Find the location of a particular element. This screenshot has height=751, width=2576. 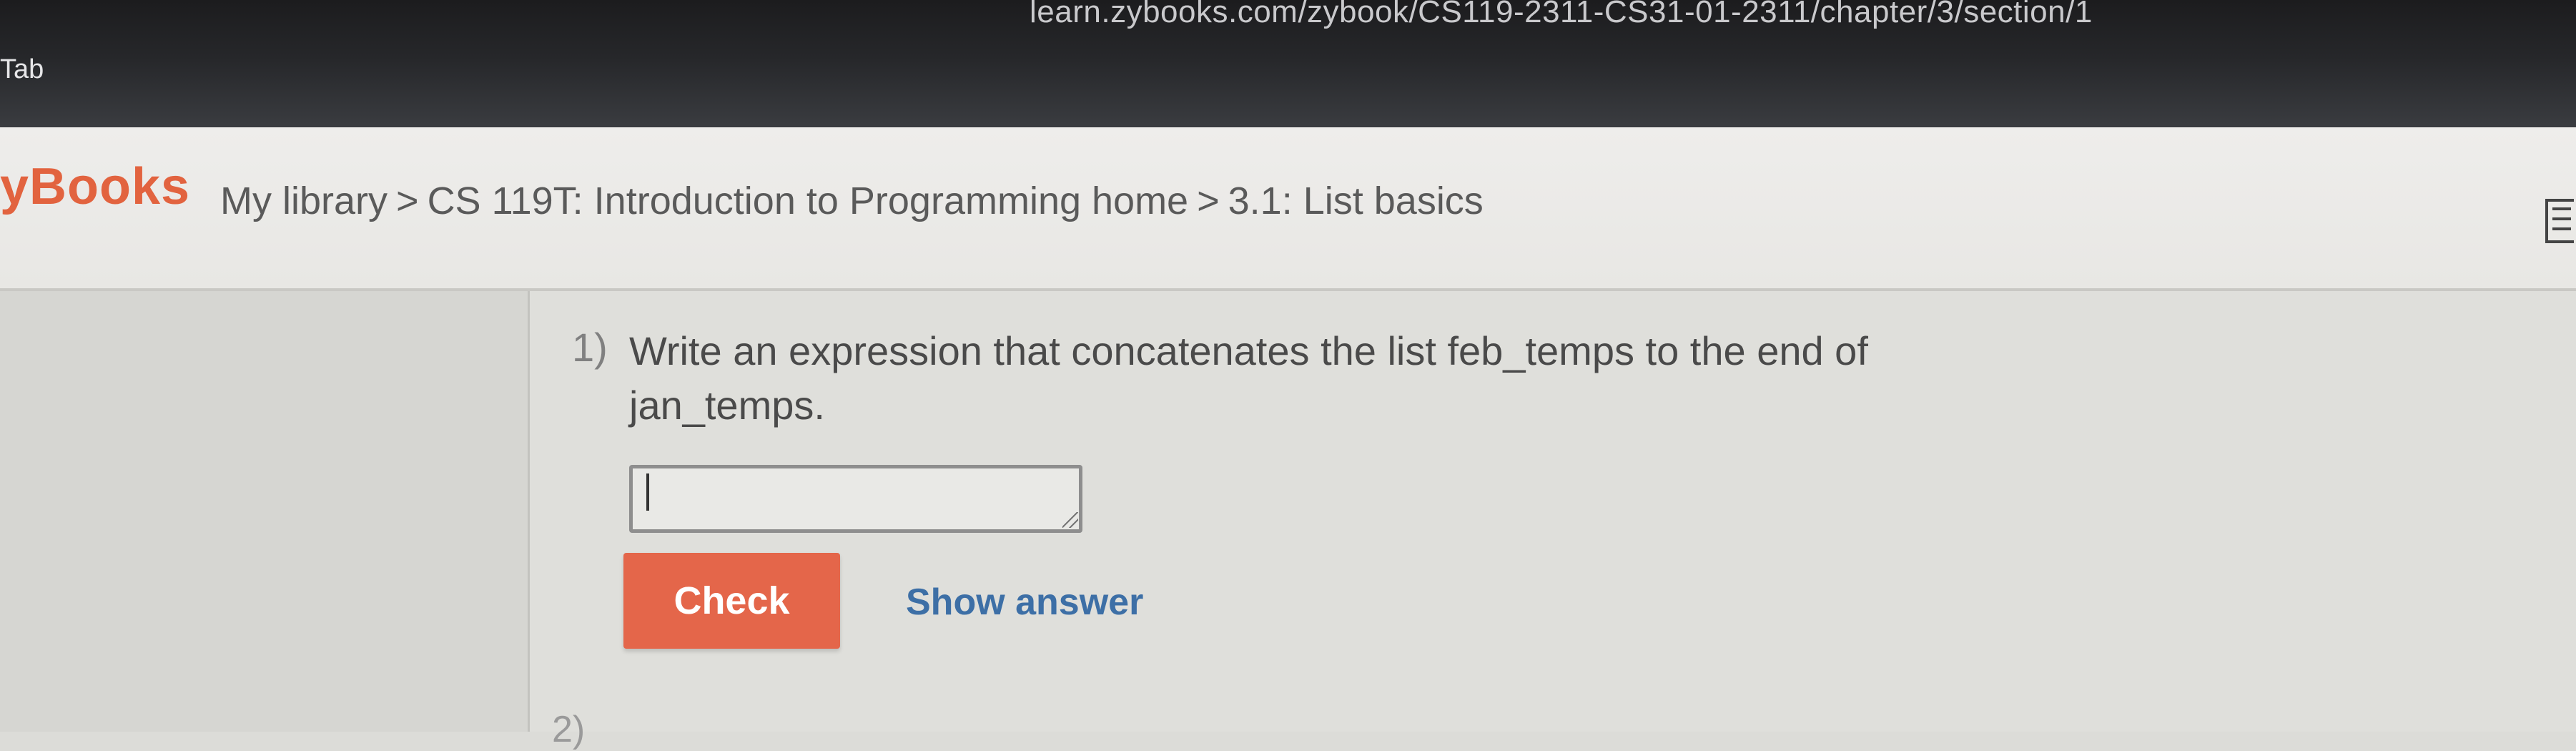

browser-tab: Tab is located at coordinates (22, 69).